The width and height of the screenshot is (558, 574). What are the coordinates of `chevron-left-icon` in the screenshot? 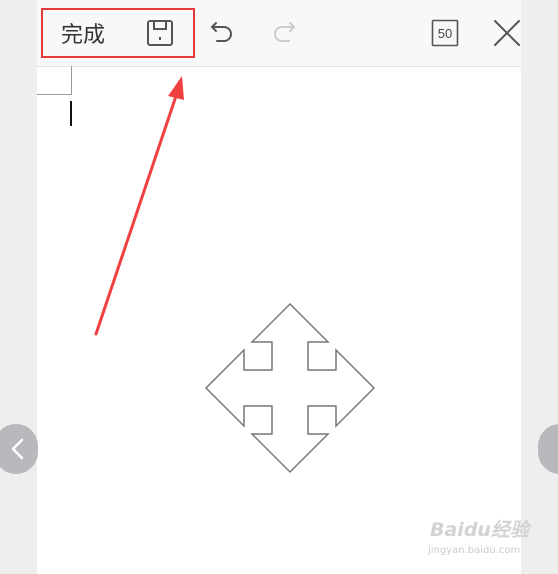 It's located at (17, 449).